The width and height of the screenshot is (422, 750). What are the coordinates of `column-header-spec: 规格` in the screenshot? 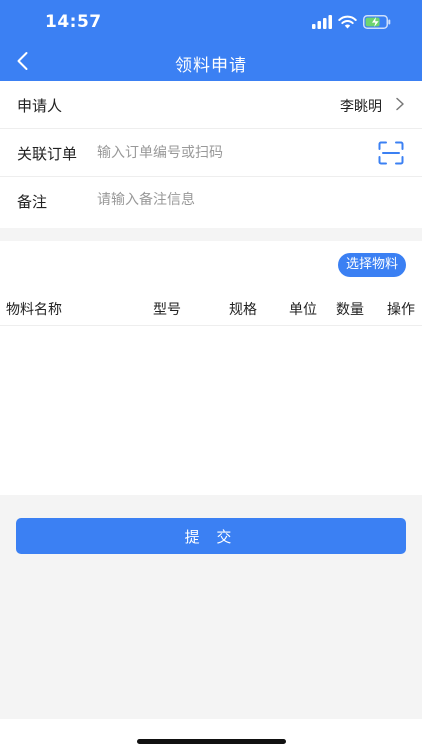 It's located at (243, 310).